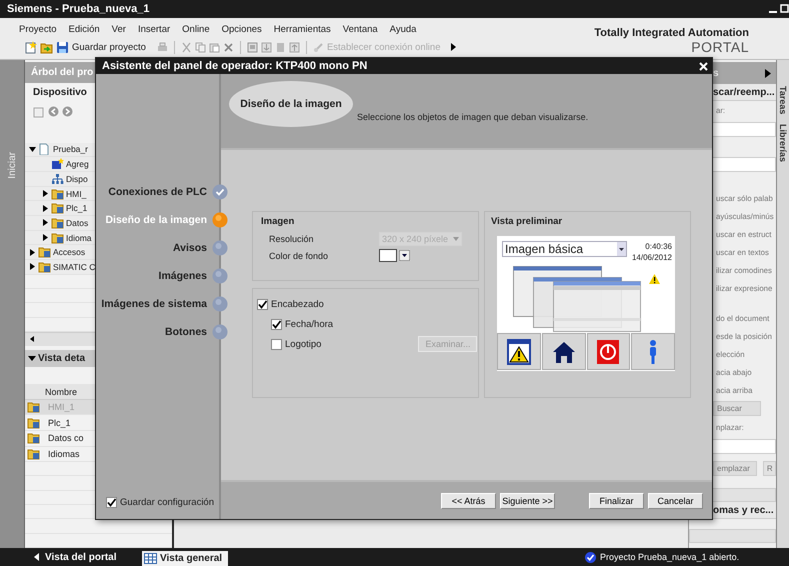 The width and height of the screenshot is (789, 566). Describe the element at coordinates (119, 29) in the screenshot. I see `menu-item: Ver` at that location.